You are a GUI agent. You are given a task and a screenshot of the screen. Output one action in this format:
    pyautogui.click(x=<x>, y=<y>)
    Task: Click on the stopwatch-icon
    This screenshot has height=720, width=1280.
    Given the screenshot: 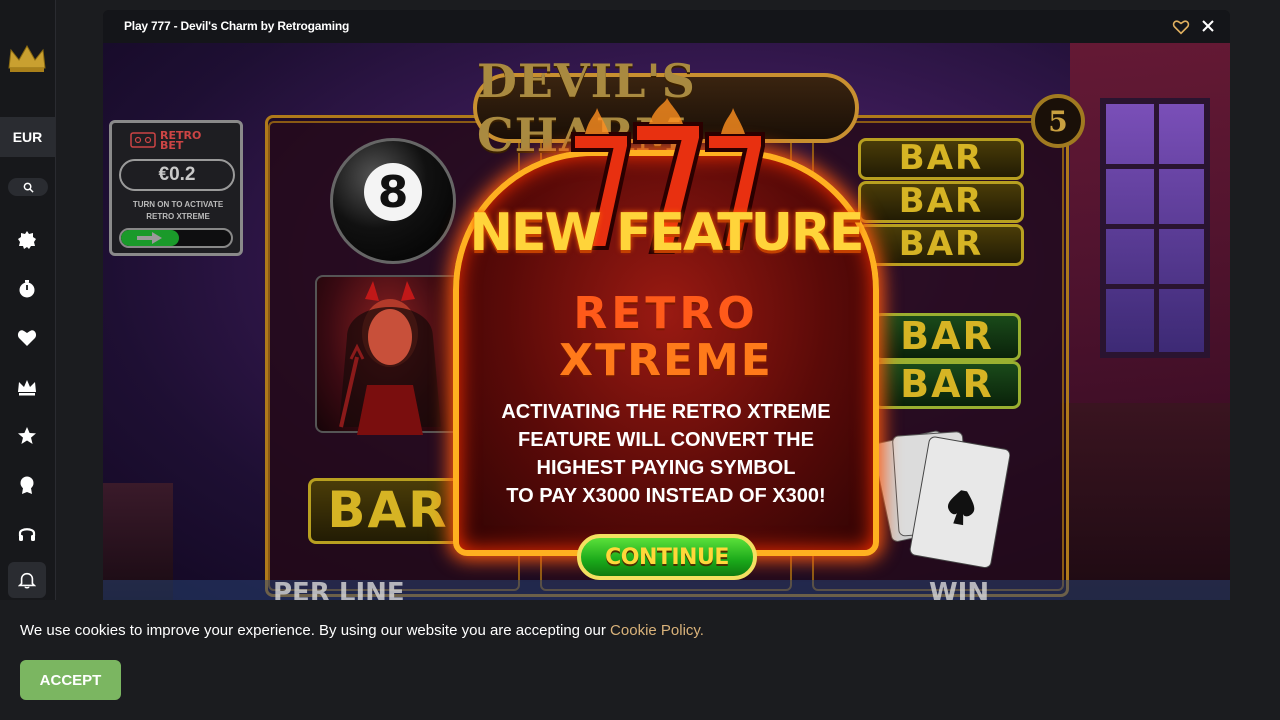 What is the action you would take?
    pyautogui.click(x=27, y=289)
    